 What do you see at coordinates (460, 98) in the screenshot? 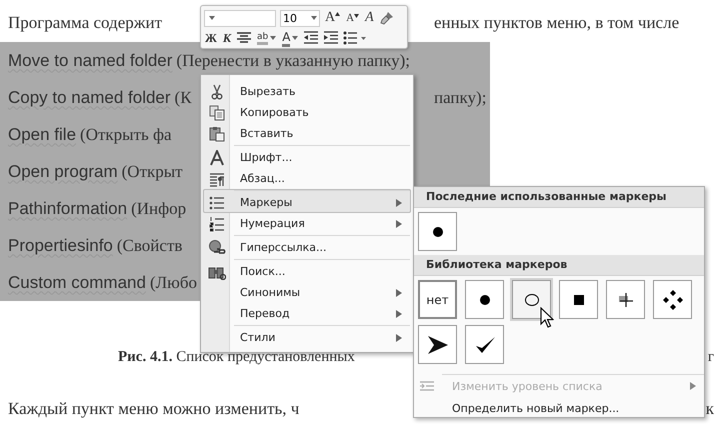
I see `document-text: папку);` at bounding box center [460, 98].